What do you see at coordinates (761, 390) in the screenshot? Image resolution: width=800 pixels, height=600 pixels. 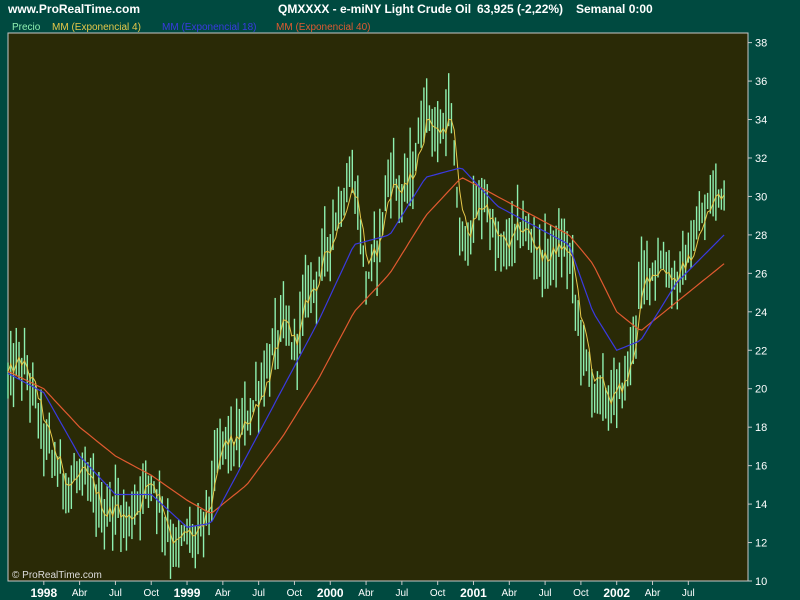 I see `y-tick-label: 20` at bounding box center [761, 390].